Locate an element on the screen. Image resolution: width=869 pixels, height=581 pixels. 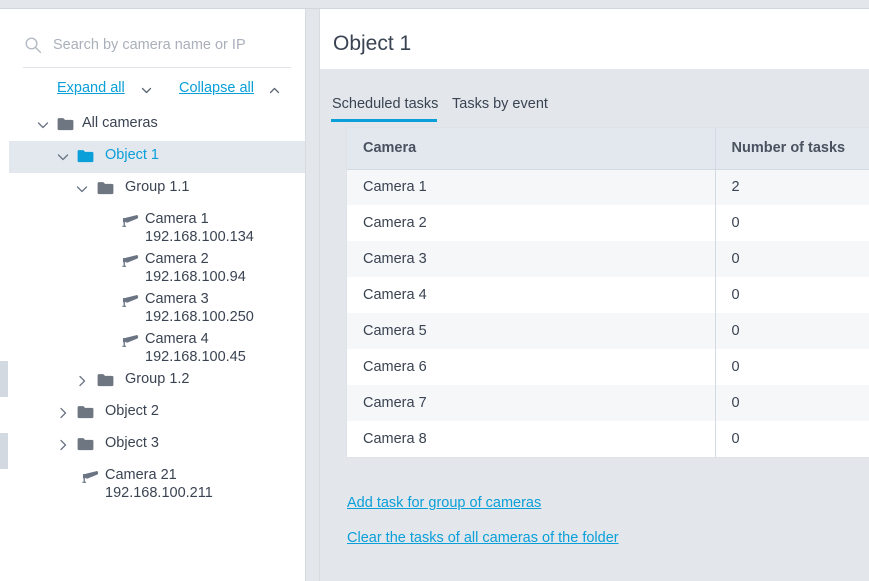
tree-item-object-1: Object 1 is located at coordinates (157, 157).